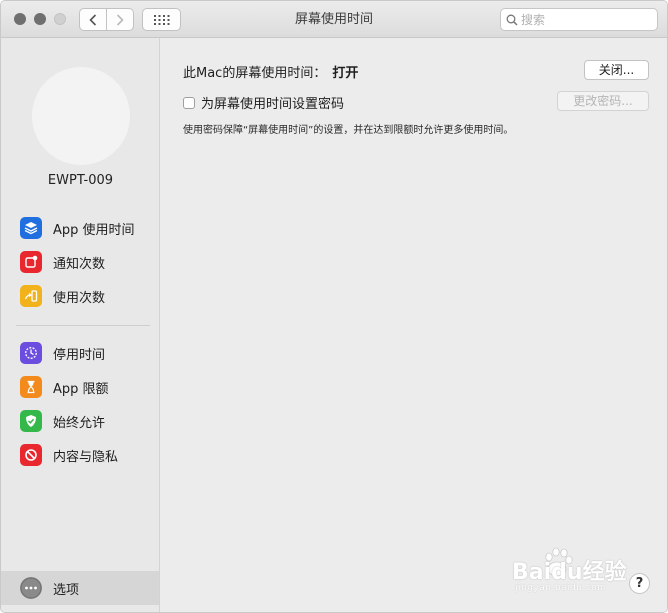 This screenshot has width=668, height=613. What do you see at coordinates (561, 588) in the screenshot?
I see `watermark-url: jingyan.baidu.com` at bounding box center [561, 588].